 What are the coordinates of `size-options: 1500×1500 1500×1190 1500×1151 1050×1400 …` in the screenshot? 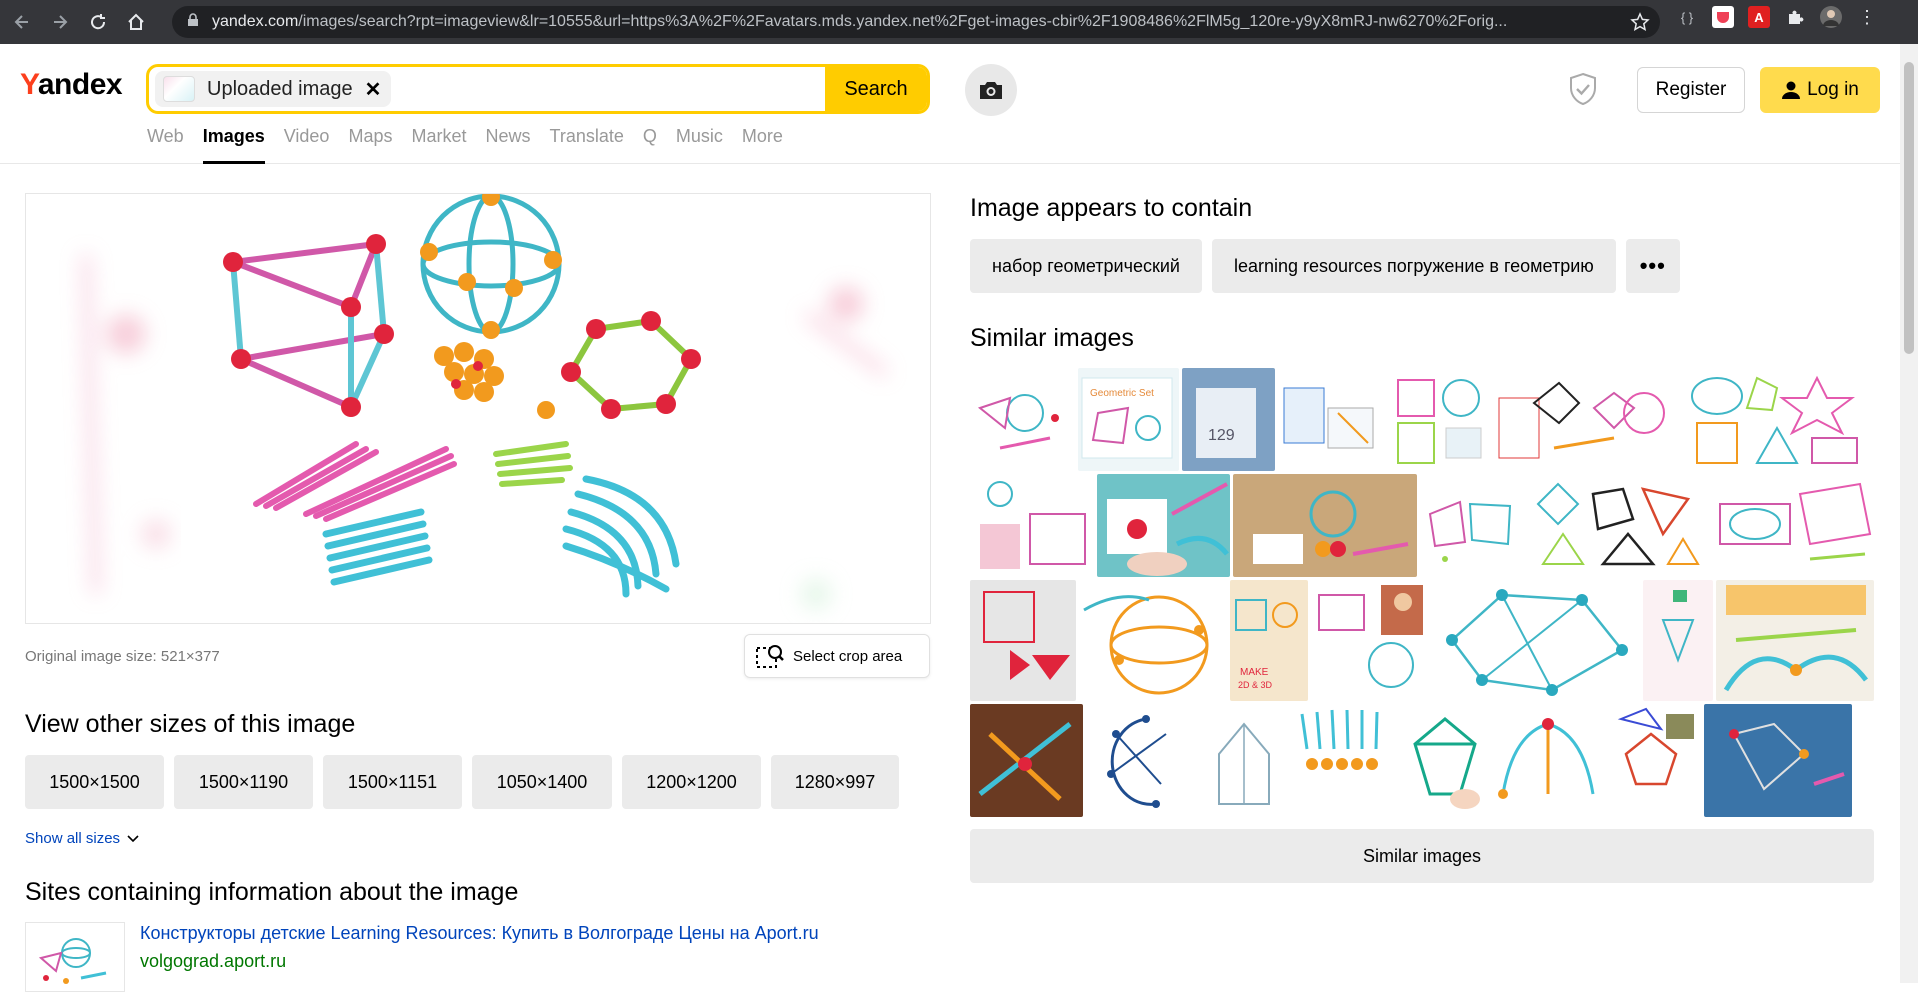 It's located at (462, 782).